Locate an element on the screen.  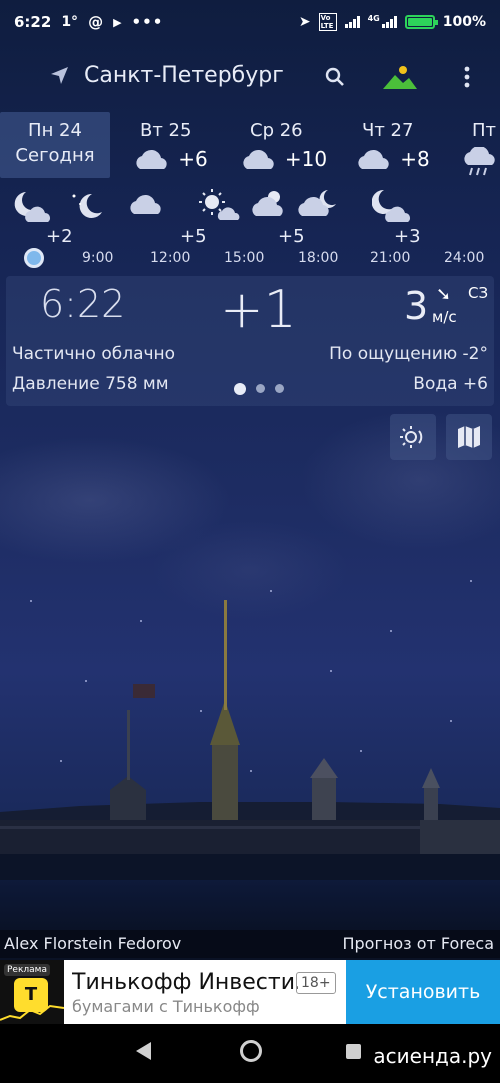
wind-speed: 3 is located at coordinates (416, 306).